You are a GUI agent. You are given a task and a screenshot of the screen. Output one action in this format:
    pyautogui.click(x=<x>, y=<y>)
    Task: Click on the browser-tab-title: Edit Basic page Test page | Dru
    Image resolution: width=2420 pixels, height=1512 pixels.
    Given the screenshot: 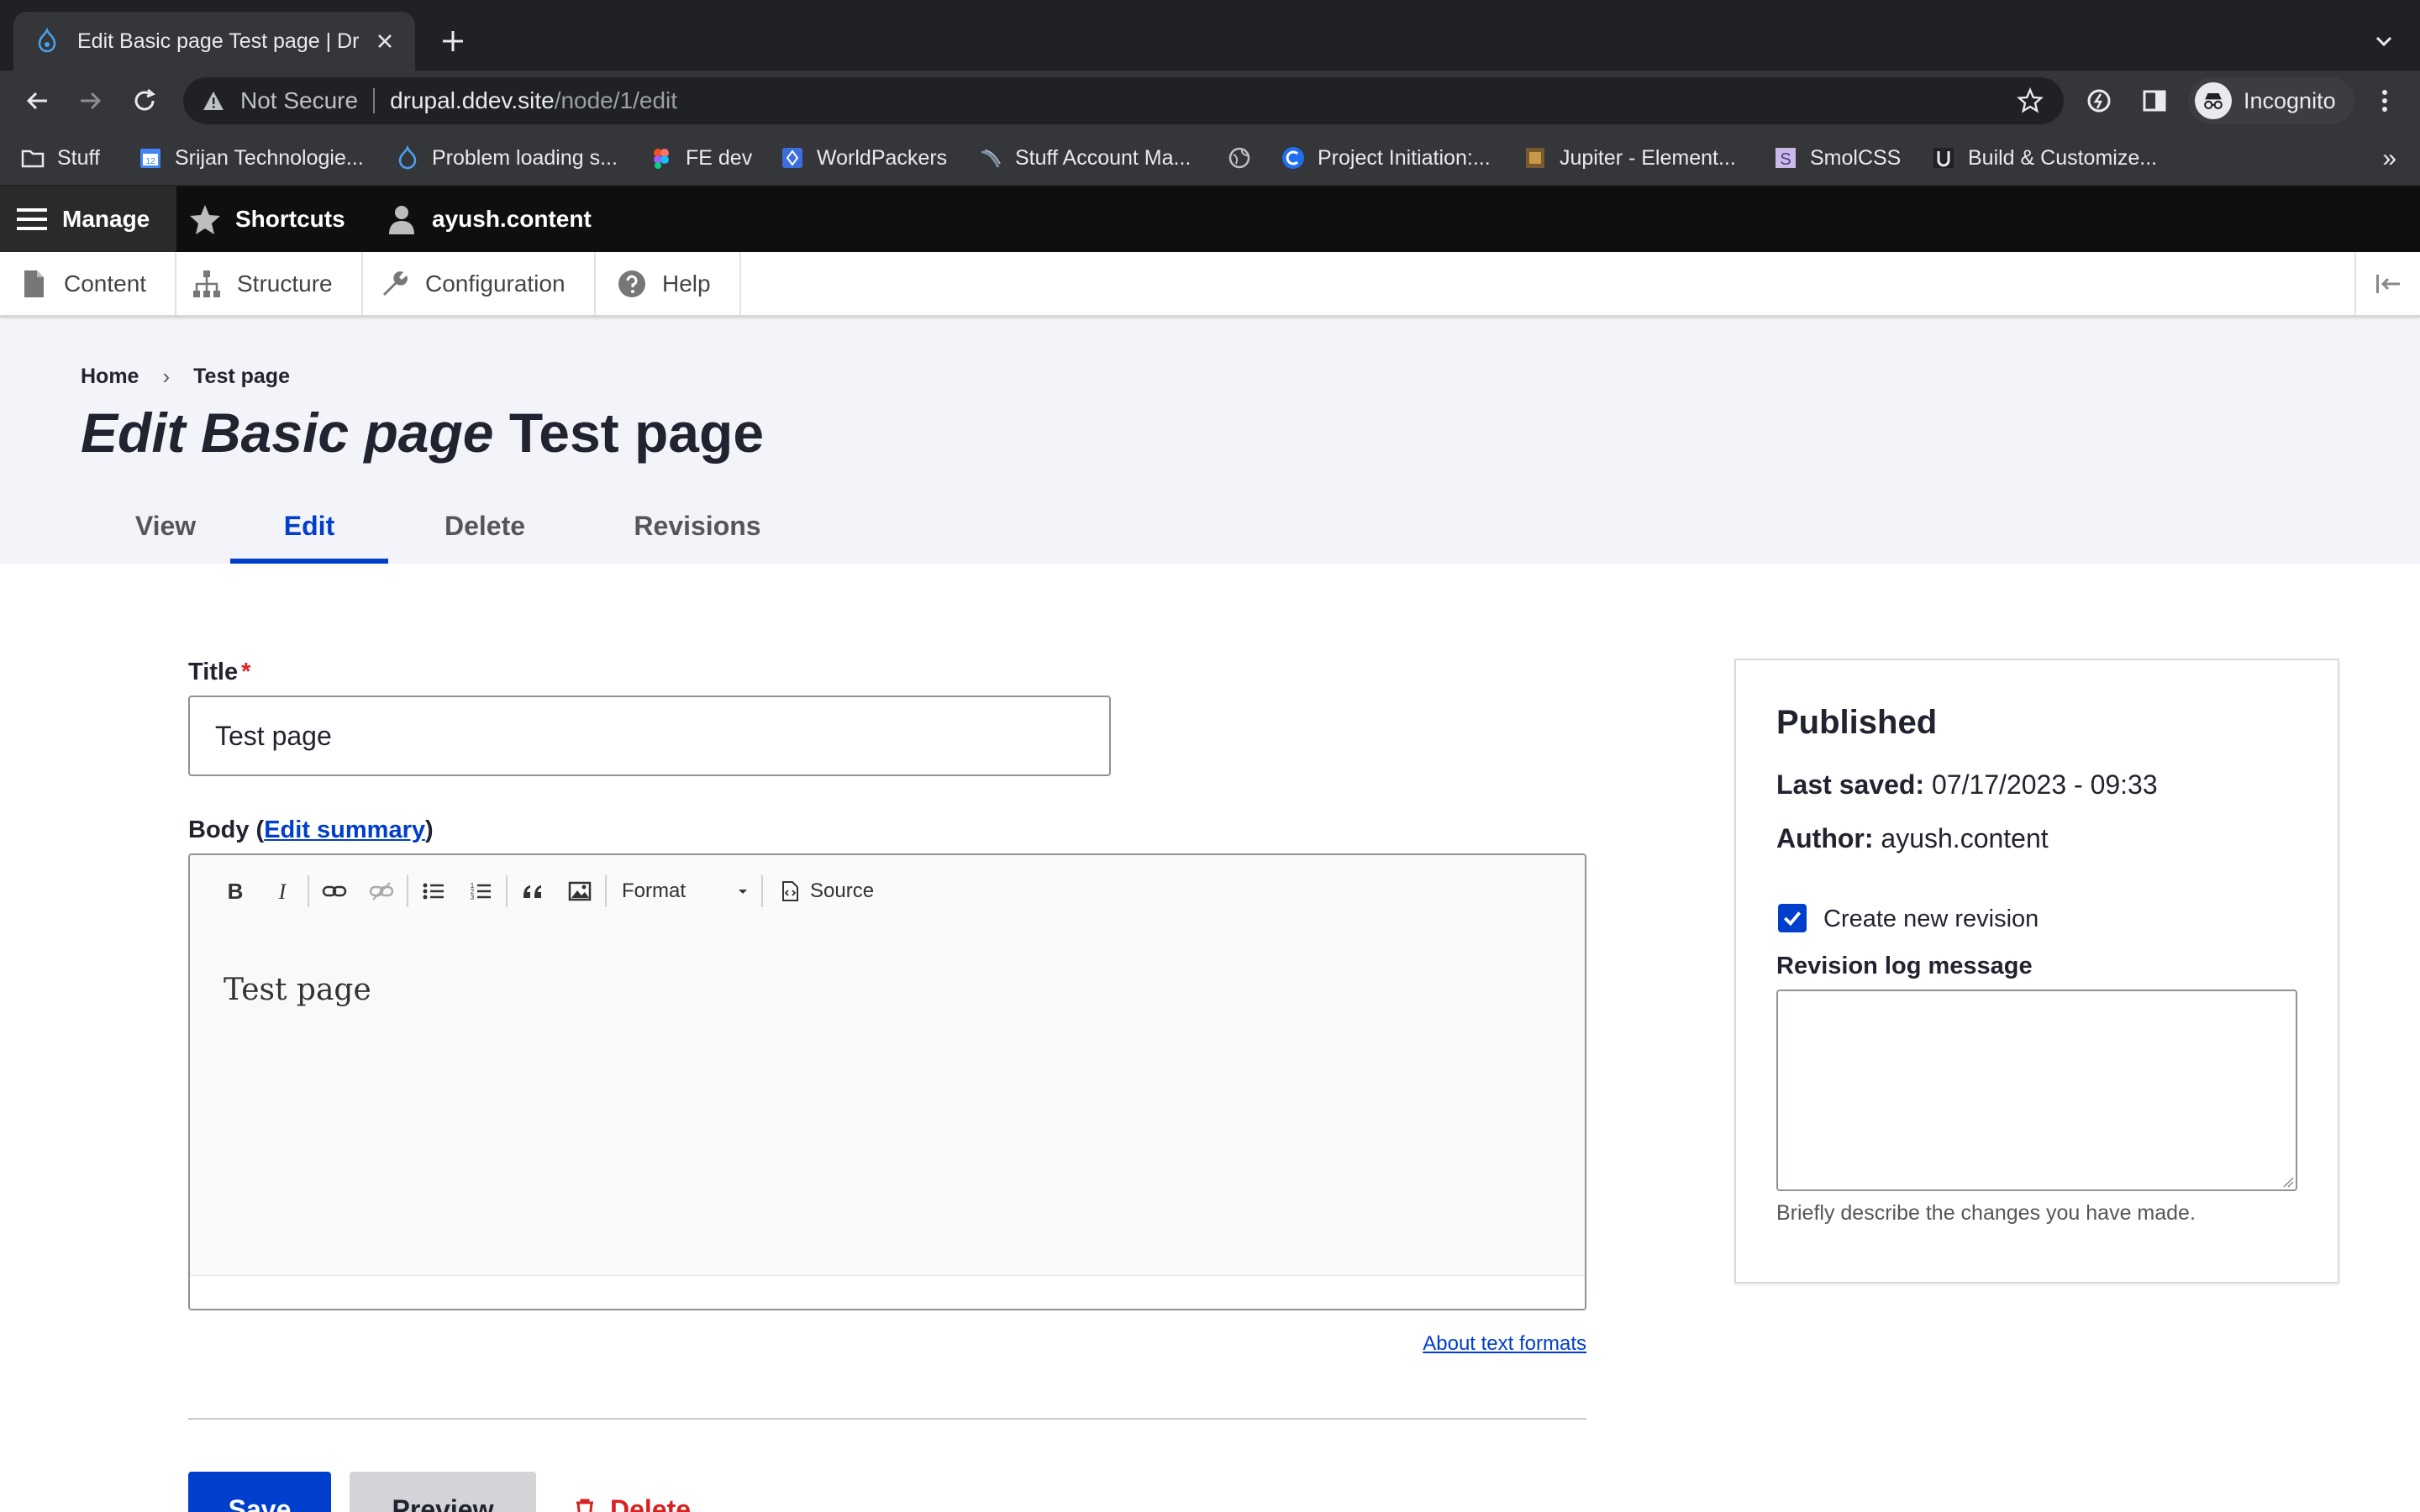 What is the action you would take?
    pyautogui.click(x=218, y=41)
    